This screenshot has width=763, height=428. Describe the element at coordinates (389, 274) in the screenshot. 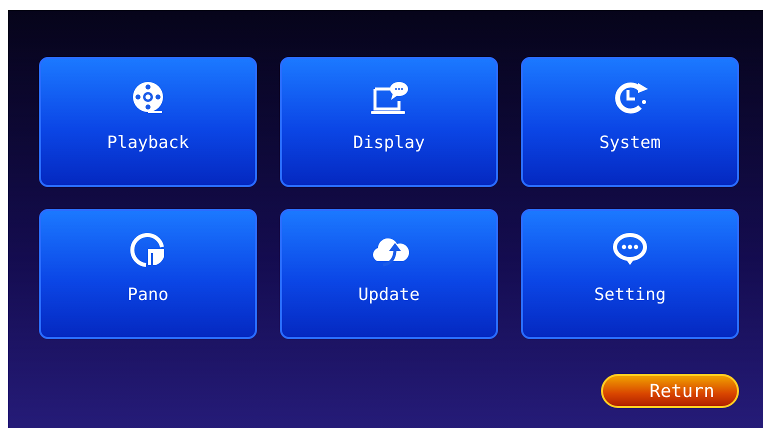

I see `menu-tile: Update` at that location.